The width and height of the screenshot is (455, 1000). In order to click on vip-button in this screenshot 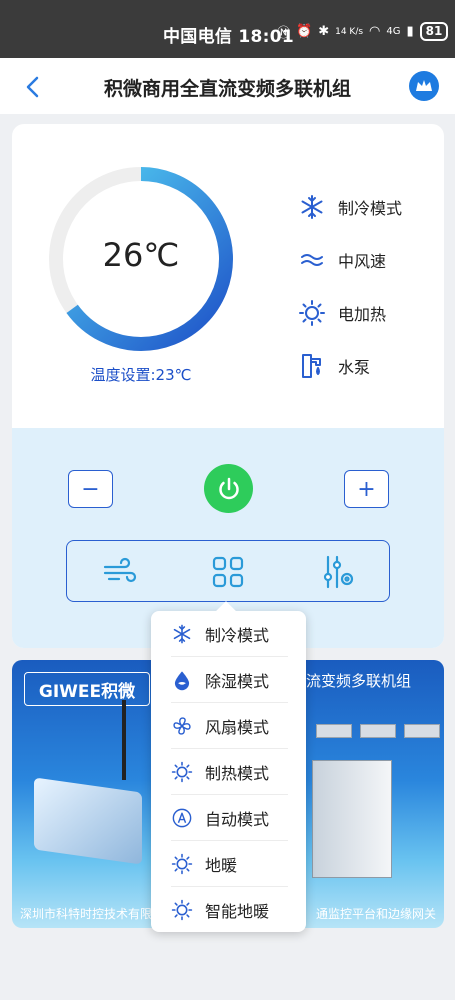, I will do `click(424, 86)`.